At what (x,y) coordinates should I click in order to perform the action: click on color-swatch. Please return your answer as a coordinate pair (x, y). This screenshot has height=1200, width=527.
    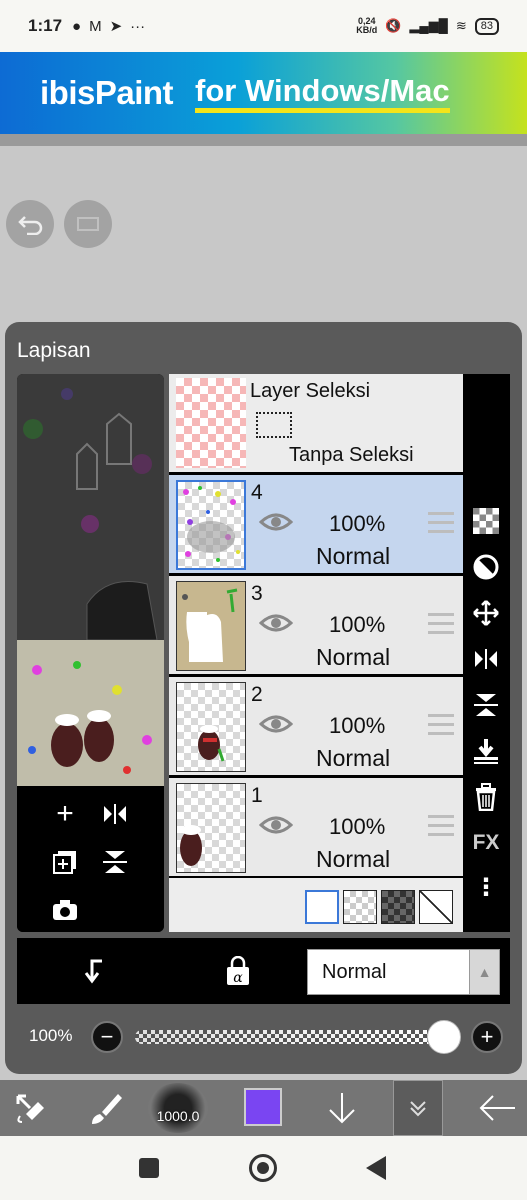
    Looking at the image, I should click on (263, 1107).